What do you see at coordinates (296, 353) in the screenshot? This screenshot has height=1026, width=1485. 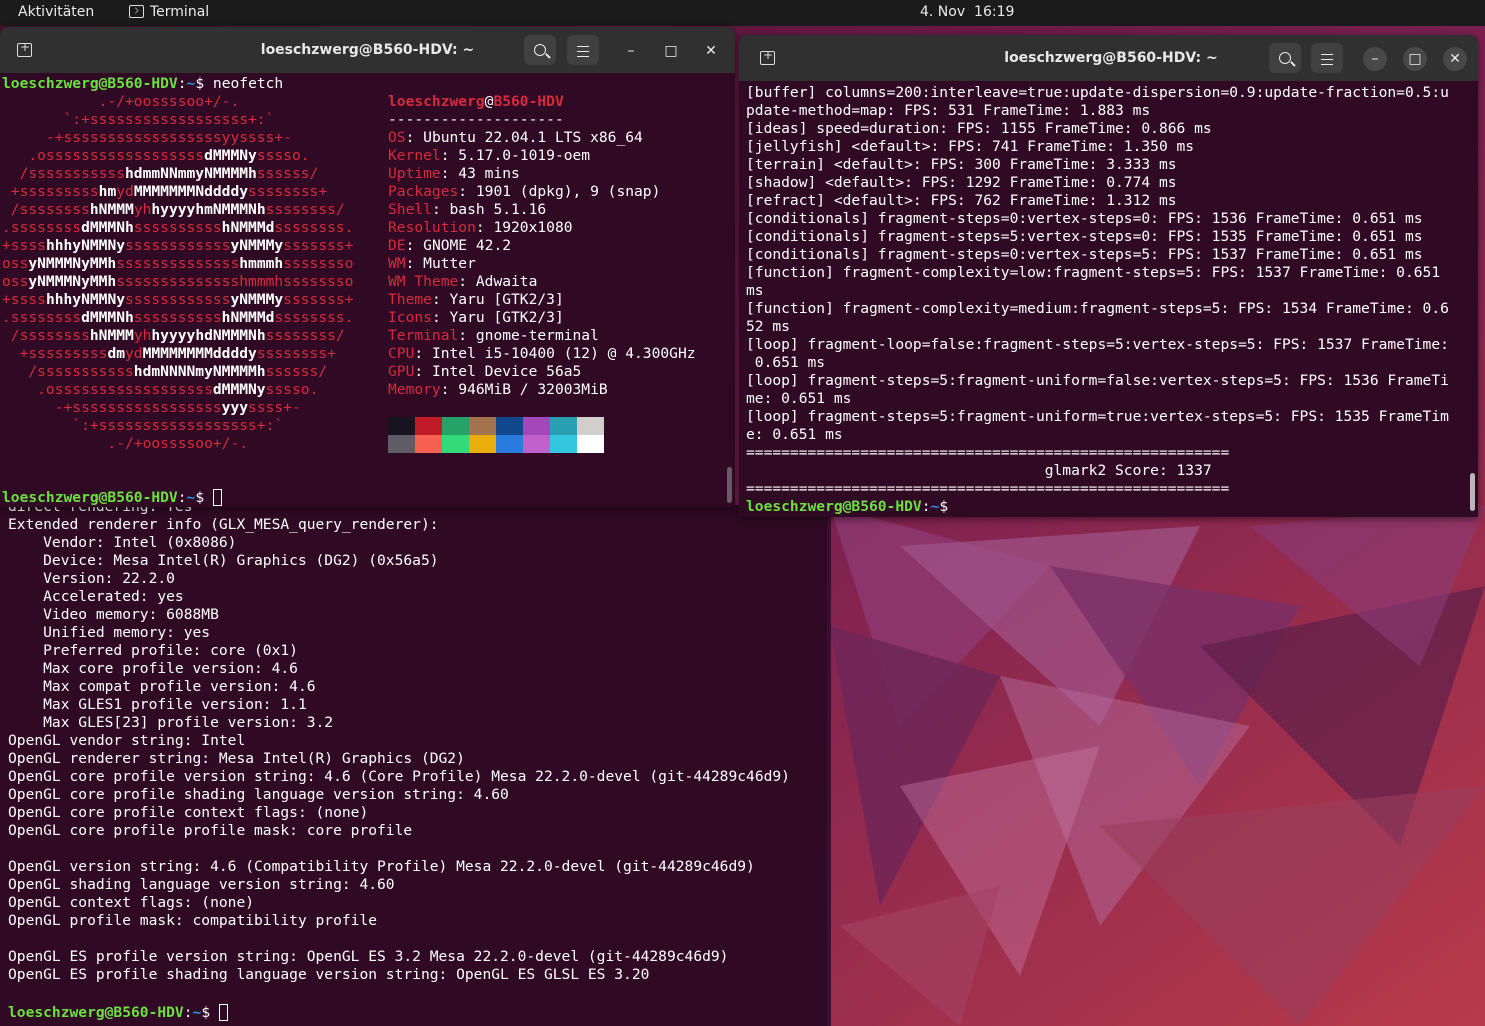 I see `logo-segment: ssssssss+` at bounding box center [296, 353].